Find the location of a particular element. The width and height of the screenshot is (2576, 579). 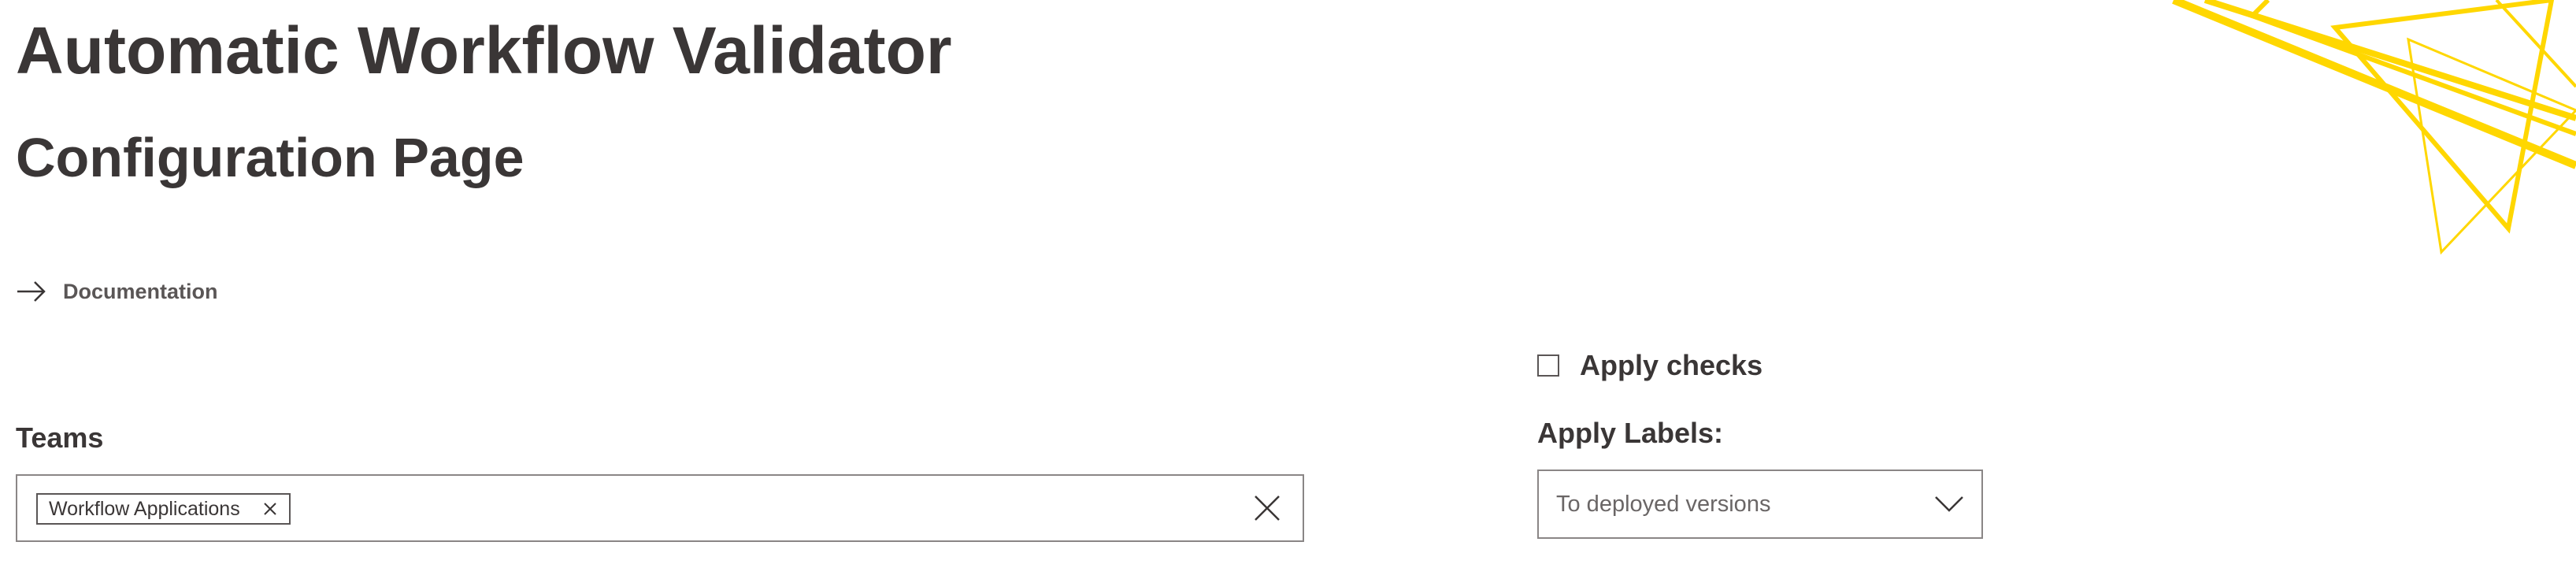

triangle-logo-icon is located at coordinates (2374, 128).